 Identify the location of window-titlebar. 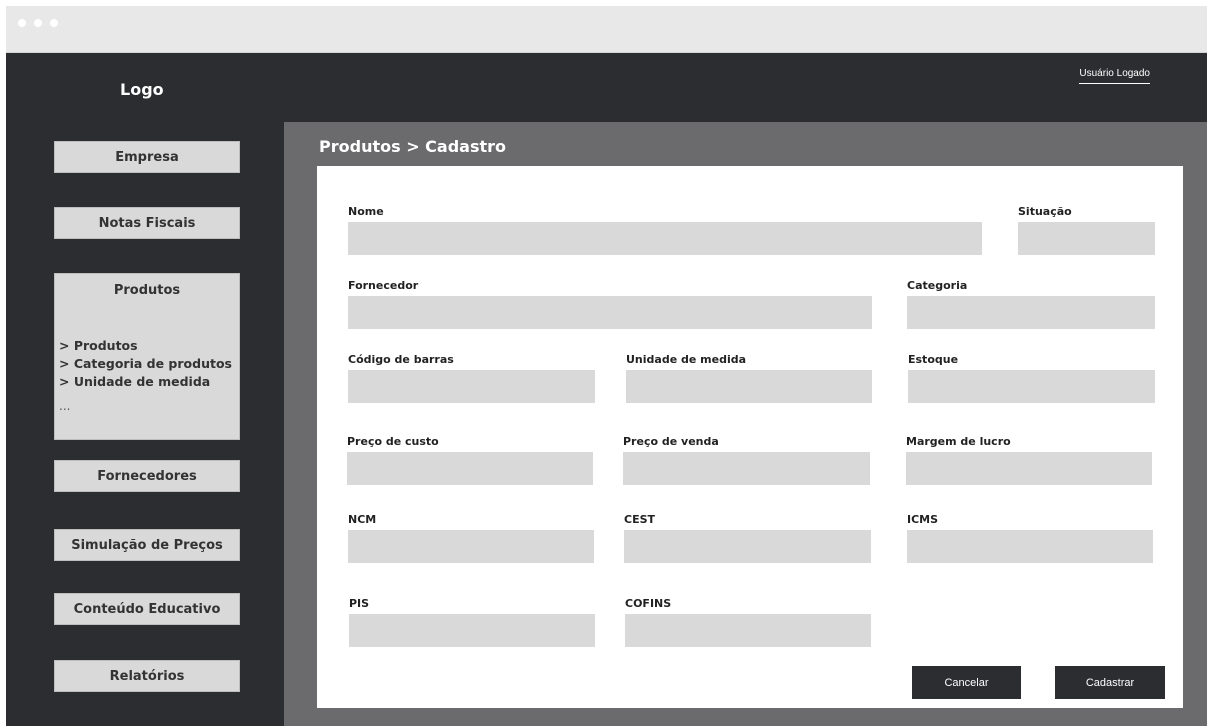
(606, 29).